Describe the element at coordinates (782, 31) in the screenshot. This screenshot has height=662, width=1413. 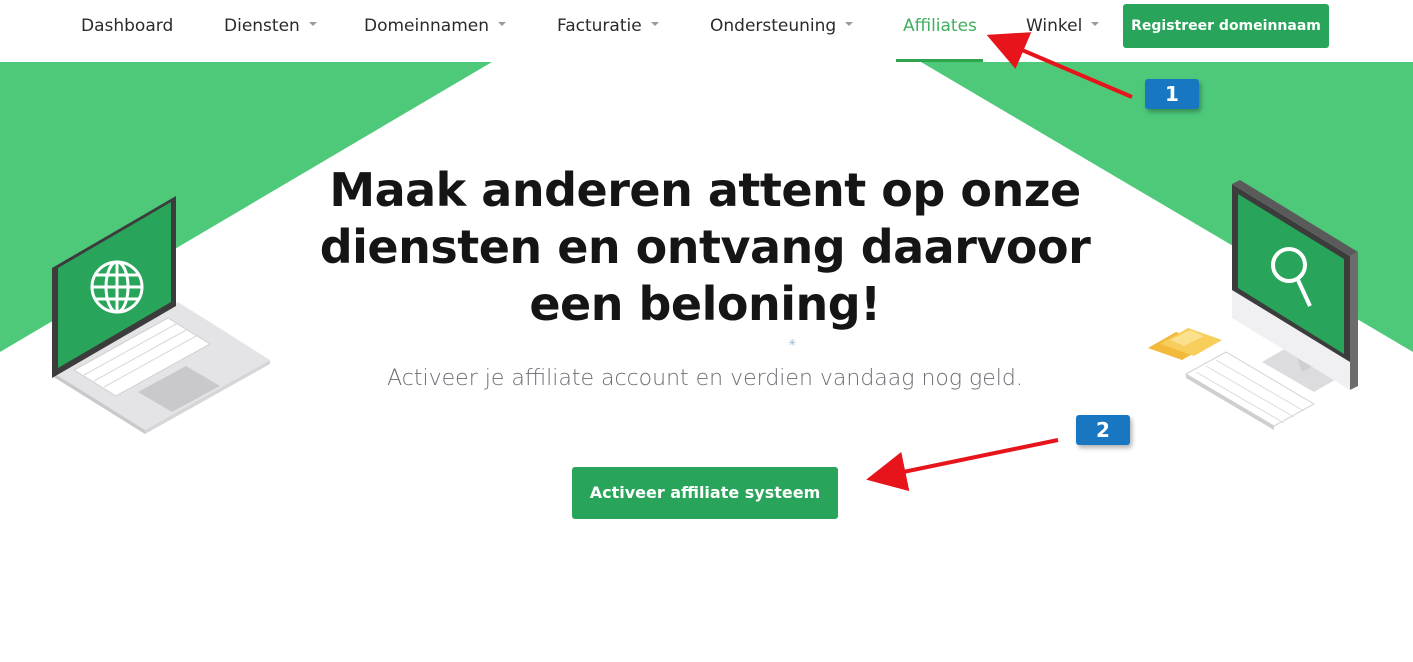
I see `nav-item-ondersteuning: Ondersteuning` at that location.